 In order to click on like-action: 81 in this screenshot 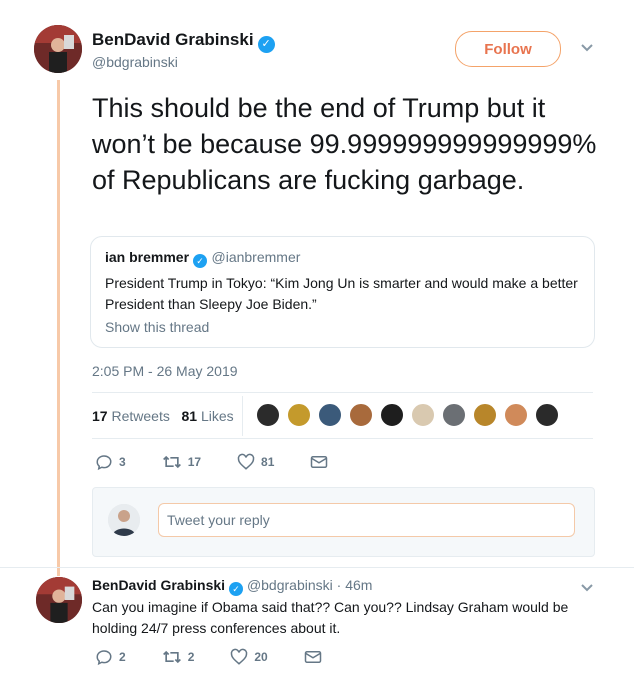, I will do `click(255, 462)`.